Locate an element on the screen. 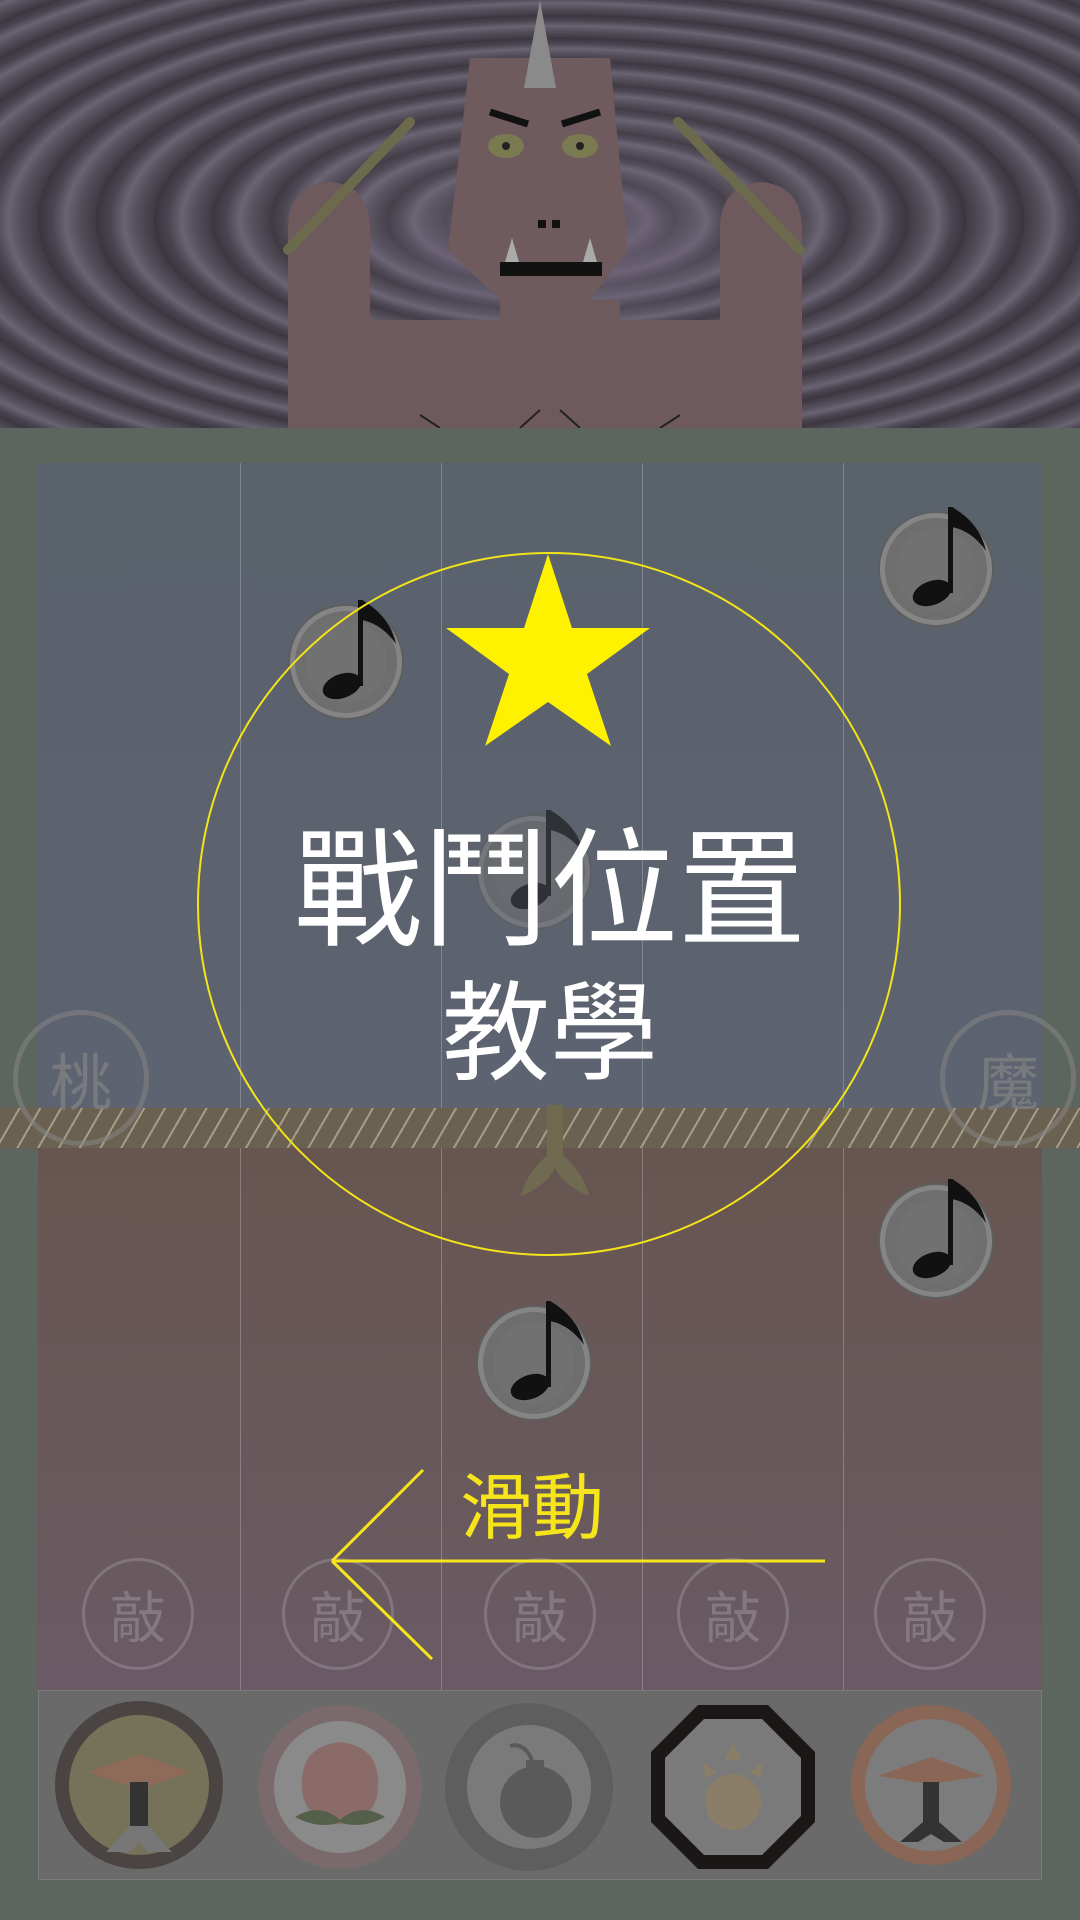  peach-icon is located at coordinates (340, 1787).